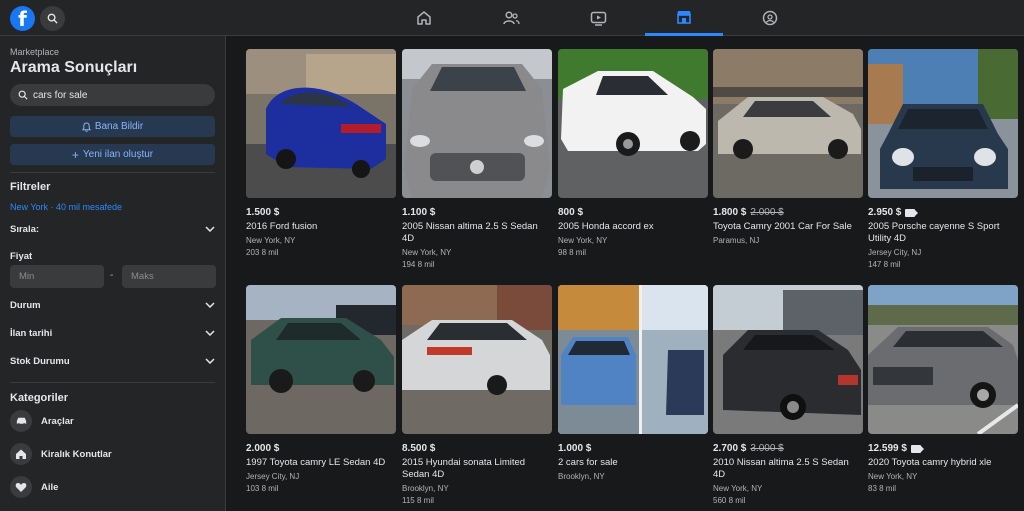 This screenshot has height=511, width=1024. I want to click on search-button, so click(52, 18).